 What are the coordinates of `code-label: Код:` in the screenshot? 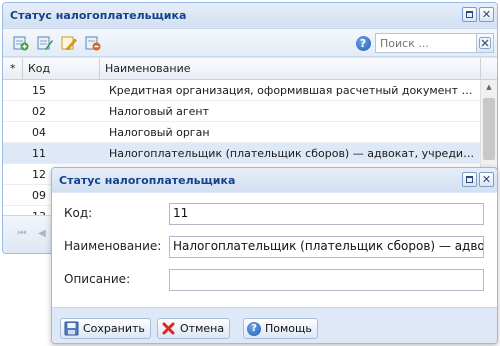 It's located at (78, 213).